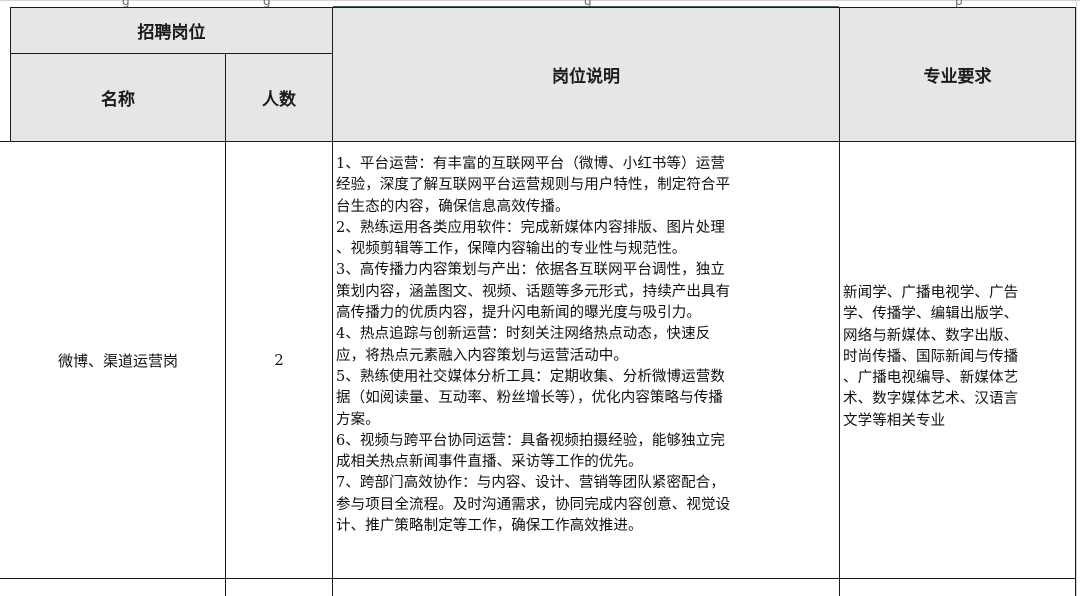 Image resolution: width=1080 pixels, height=596 pixels. I want to click on description-line: 2、熟练运用各类应用软件：完成新媒体内容排版、图片处理, so click(530, 227).